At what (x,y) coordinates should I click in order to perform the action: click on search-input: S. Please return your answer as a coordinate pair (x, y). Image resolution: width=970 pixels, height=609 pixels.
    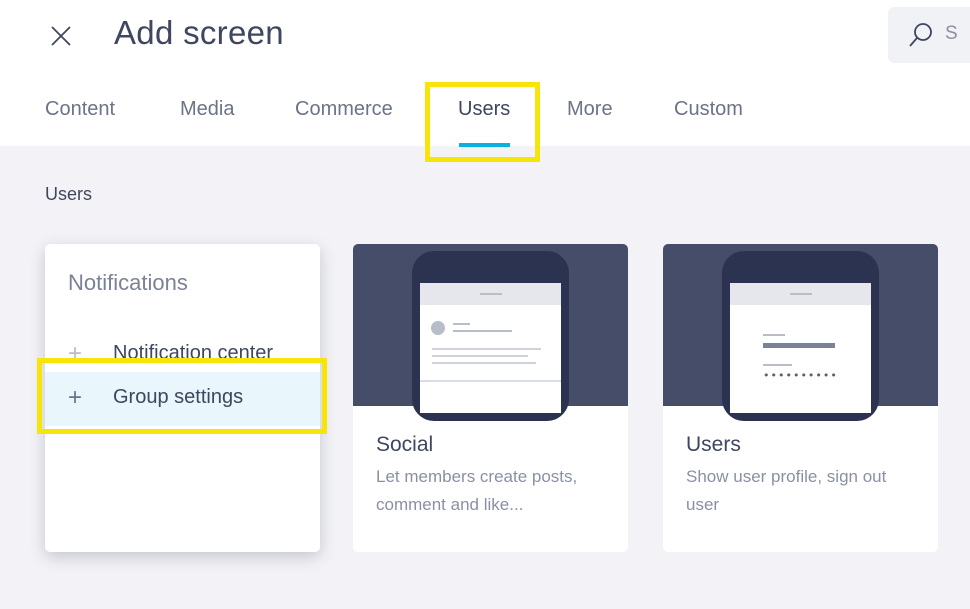
    Looking at the image, I should click on (929, 35).